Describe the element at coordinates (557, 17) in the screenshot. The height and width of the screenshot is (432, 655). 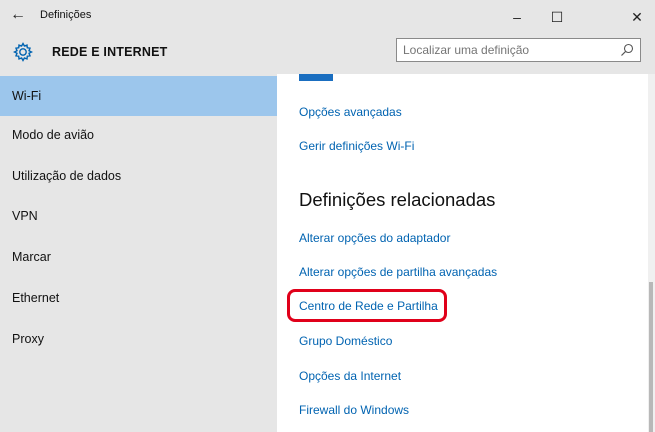
I see `maximize-button: ☐` at that location.